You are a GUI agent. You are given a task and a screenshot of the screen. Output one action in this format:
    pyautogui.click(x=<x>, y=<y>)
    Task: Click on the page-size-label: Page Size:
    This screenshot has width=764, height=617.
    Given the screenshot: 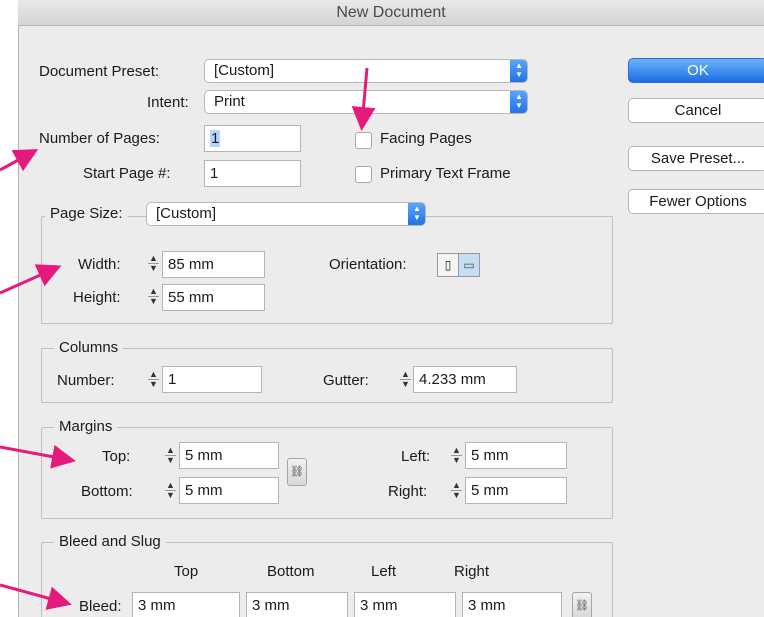 What is the action you would take?
    pyautogui.click(x=86, y=213)
    